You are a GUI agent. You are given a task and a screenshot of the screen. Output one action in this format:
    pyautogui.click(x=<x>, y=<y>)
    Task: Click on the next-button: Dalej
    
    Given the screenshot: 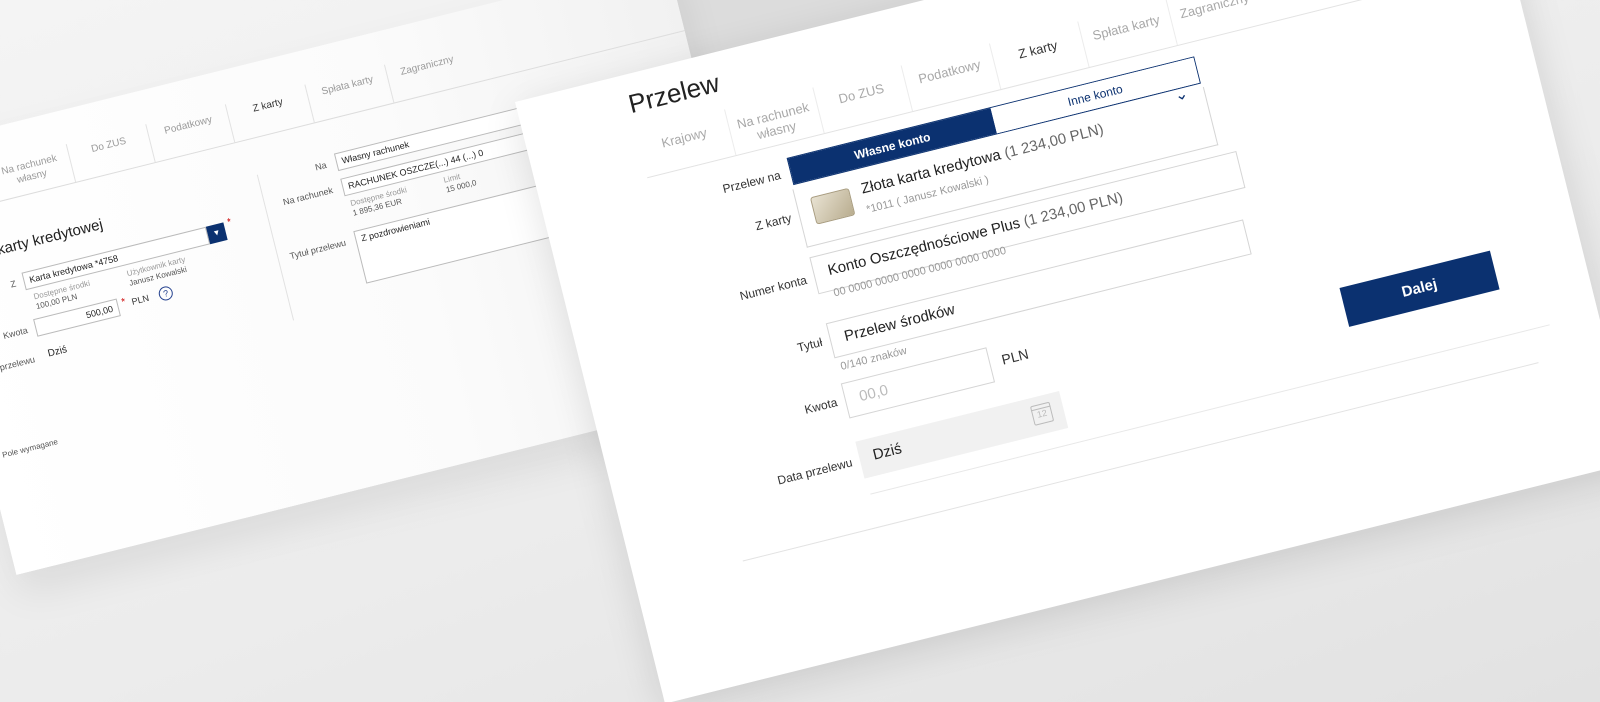 What is the action you would take?
    pyautogui.click(x=1419, y=288)
    